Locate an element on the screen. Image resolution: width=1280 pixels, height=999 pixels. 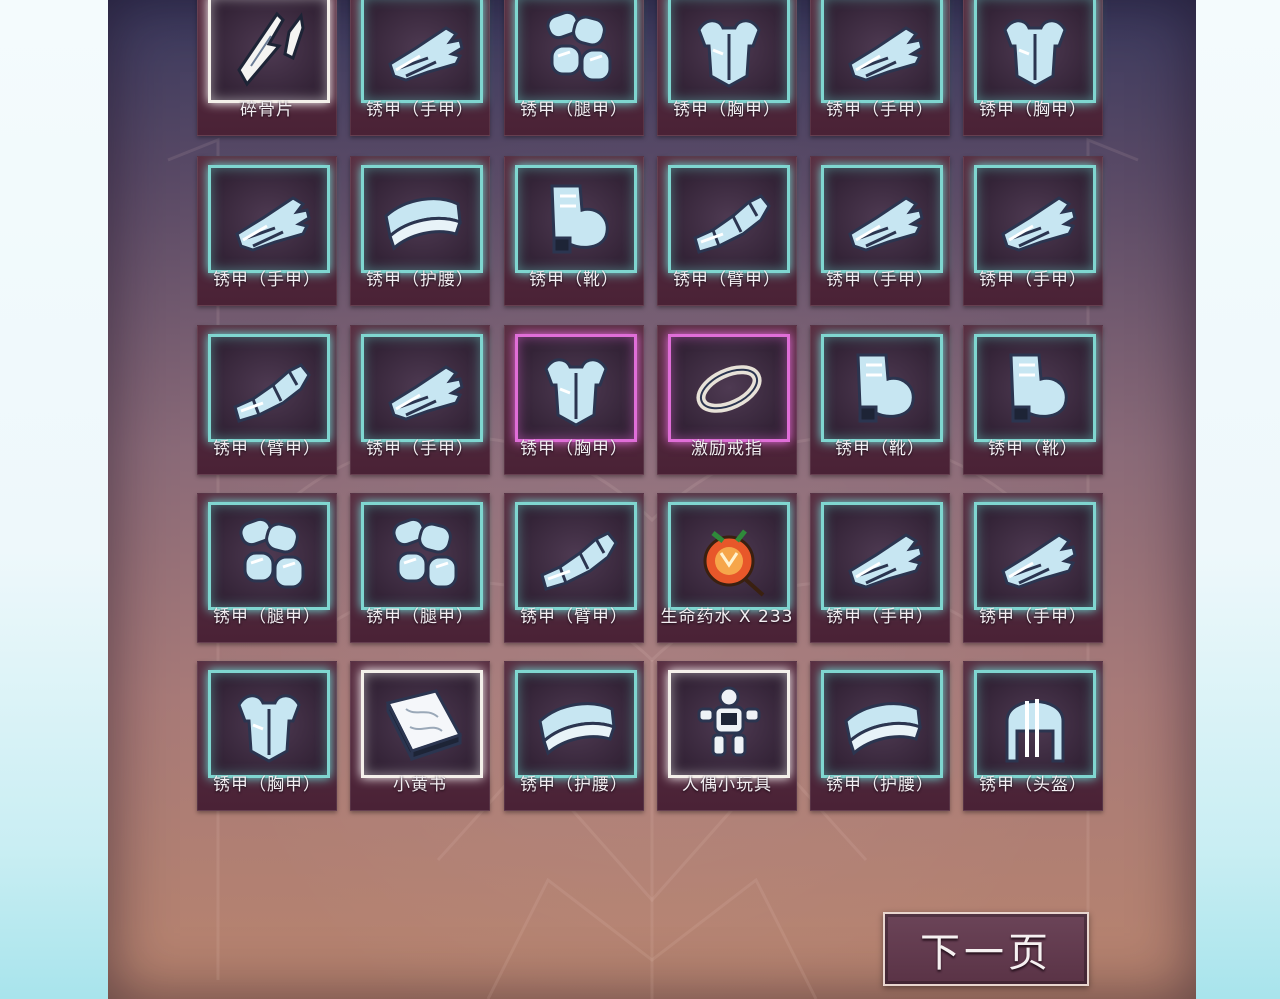
item-name-label: 生命药水 X 233 is located at coordinates (727, 617).